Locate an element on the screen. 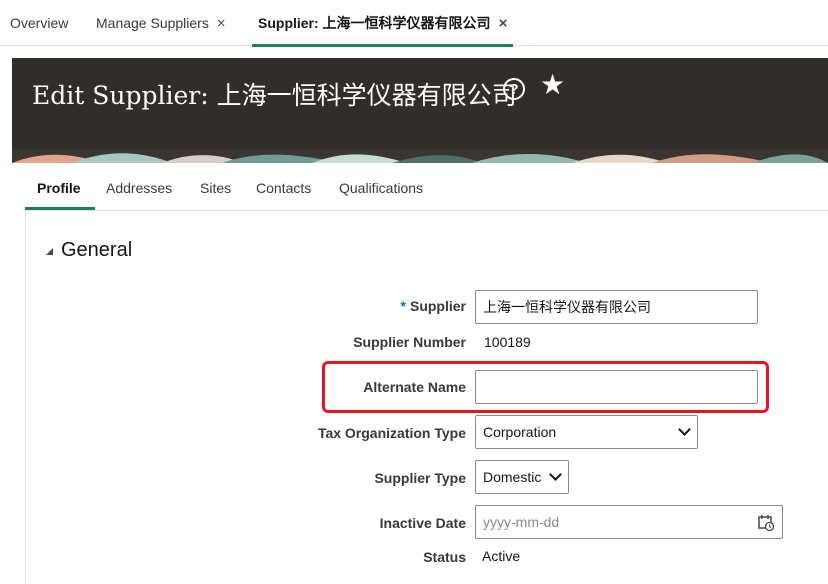 Image resolution: width=828 pixels, height=584 pixels. supplier-number-label: Supplier Number is located at coordinates (409, 342).